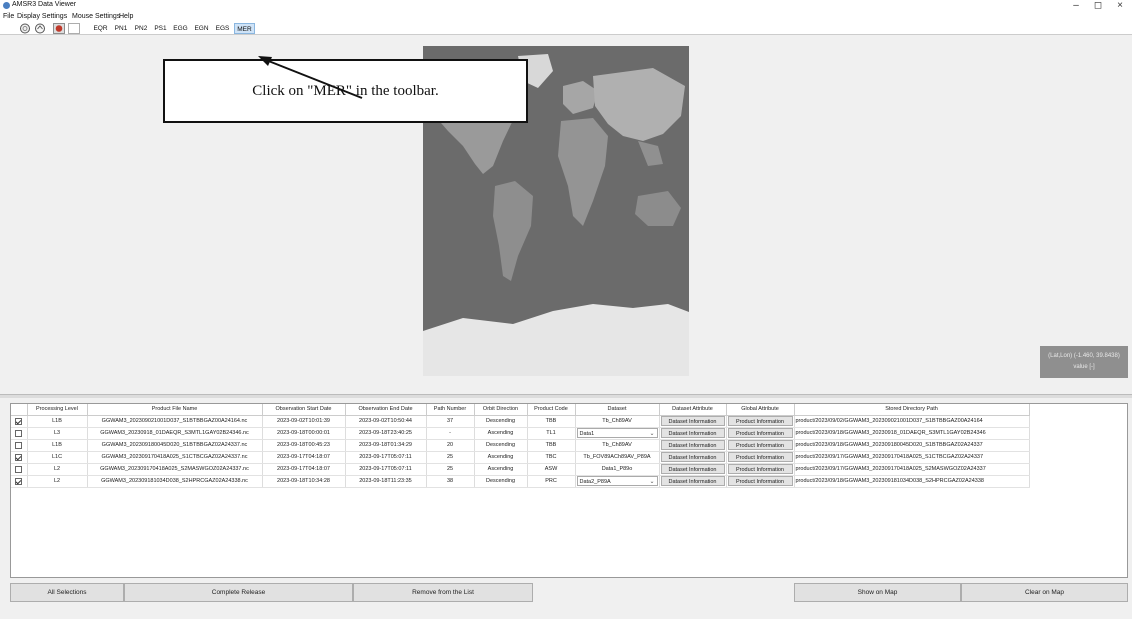  Describe the element at coordinates (59, 28) in the screenshot. I see `stop-icon` at that location.